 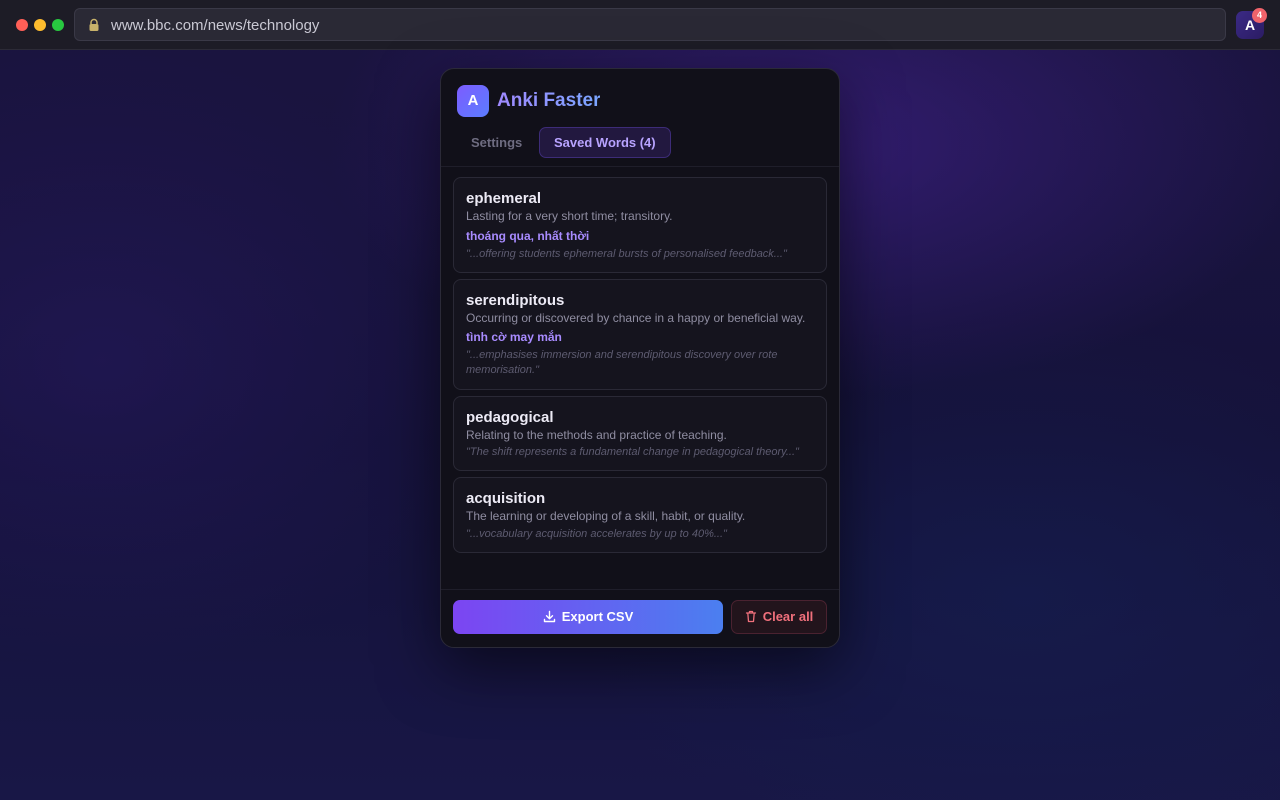 I want to click on footer-divider, so click(x=640, y=589).